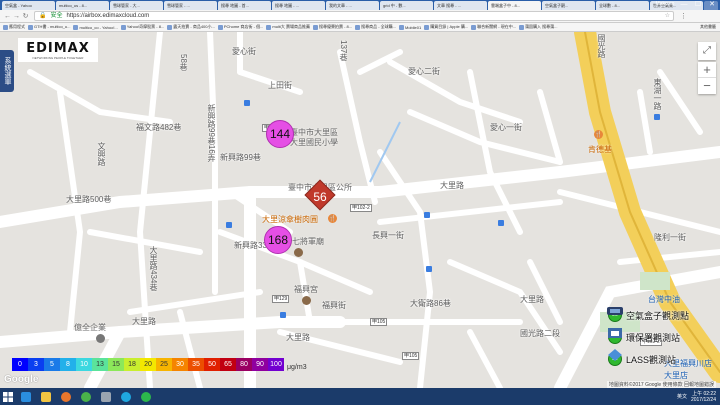  What do you see at coordinates (343, 51) in the screenshot?
I see `street-label: 137巷` at bounding box center [343, 51].